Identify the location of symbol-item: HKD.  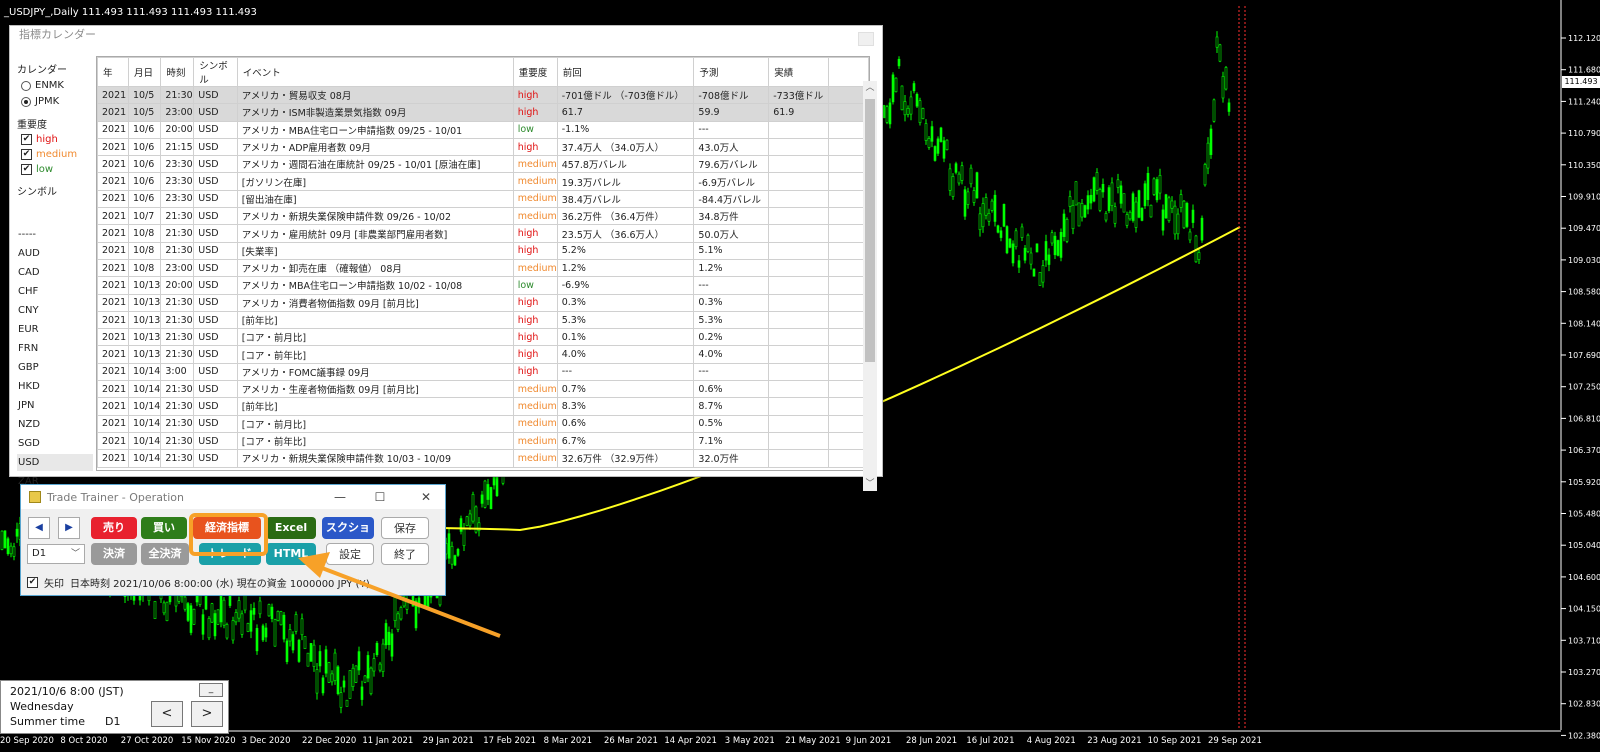
(55, 386).